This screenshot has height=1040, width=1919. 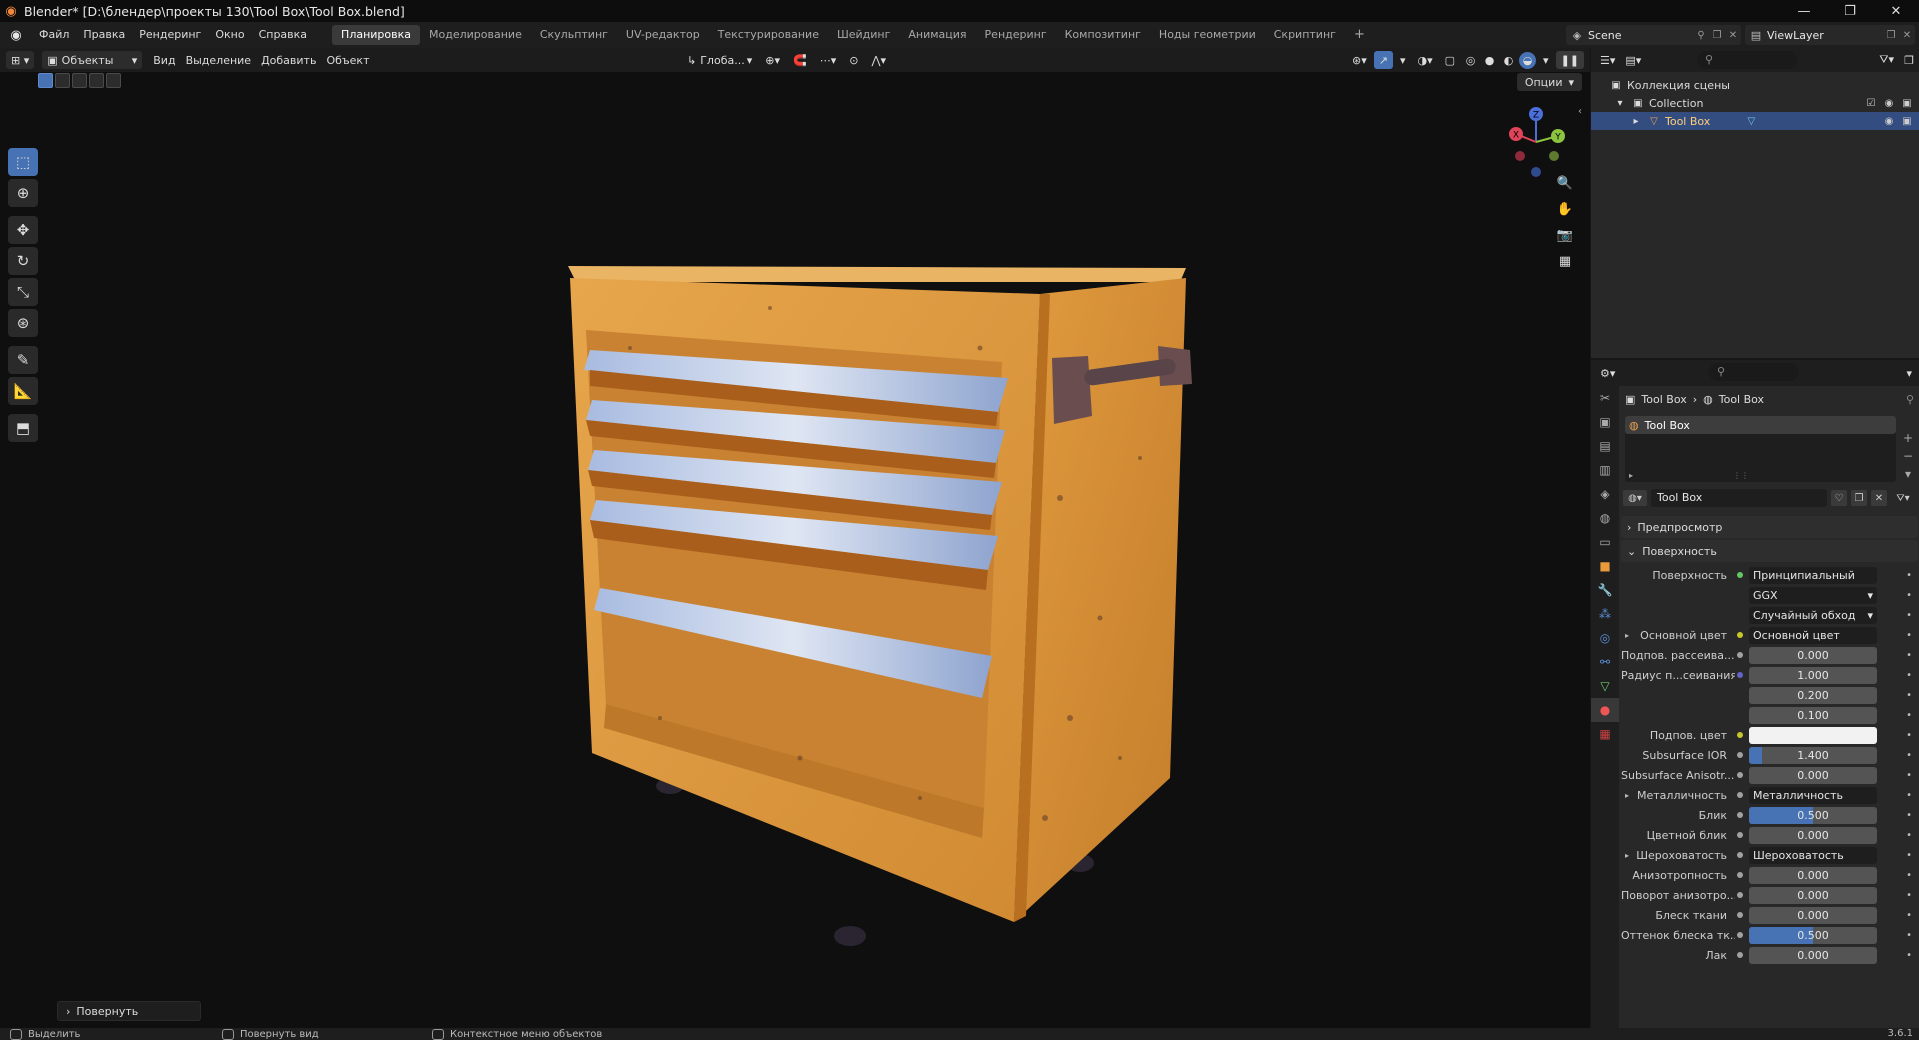 I want to click on select-difference-icon, so click(x=96, y=80).